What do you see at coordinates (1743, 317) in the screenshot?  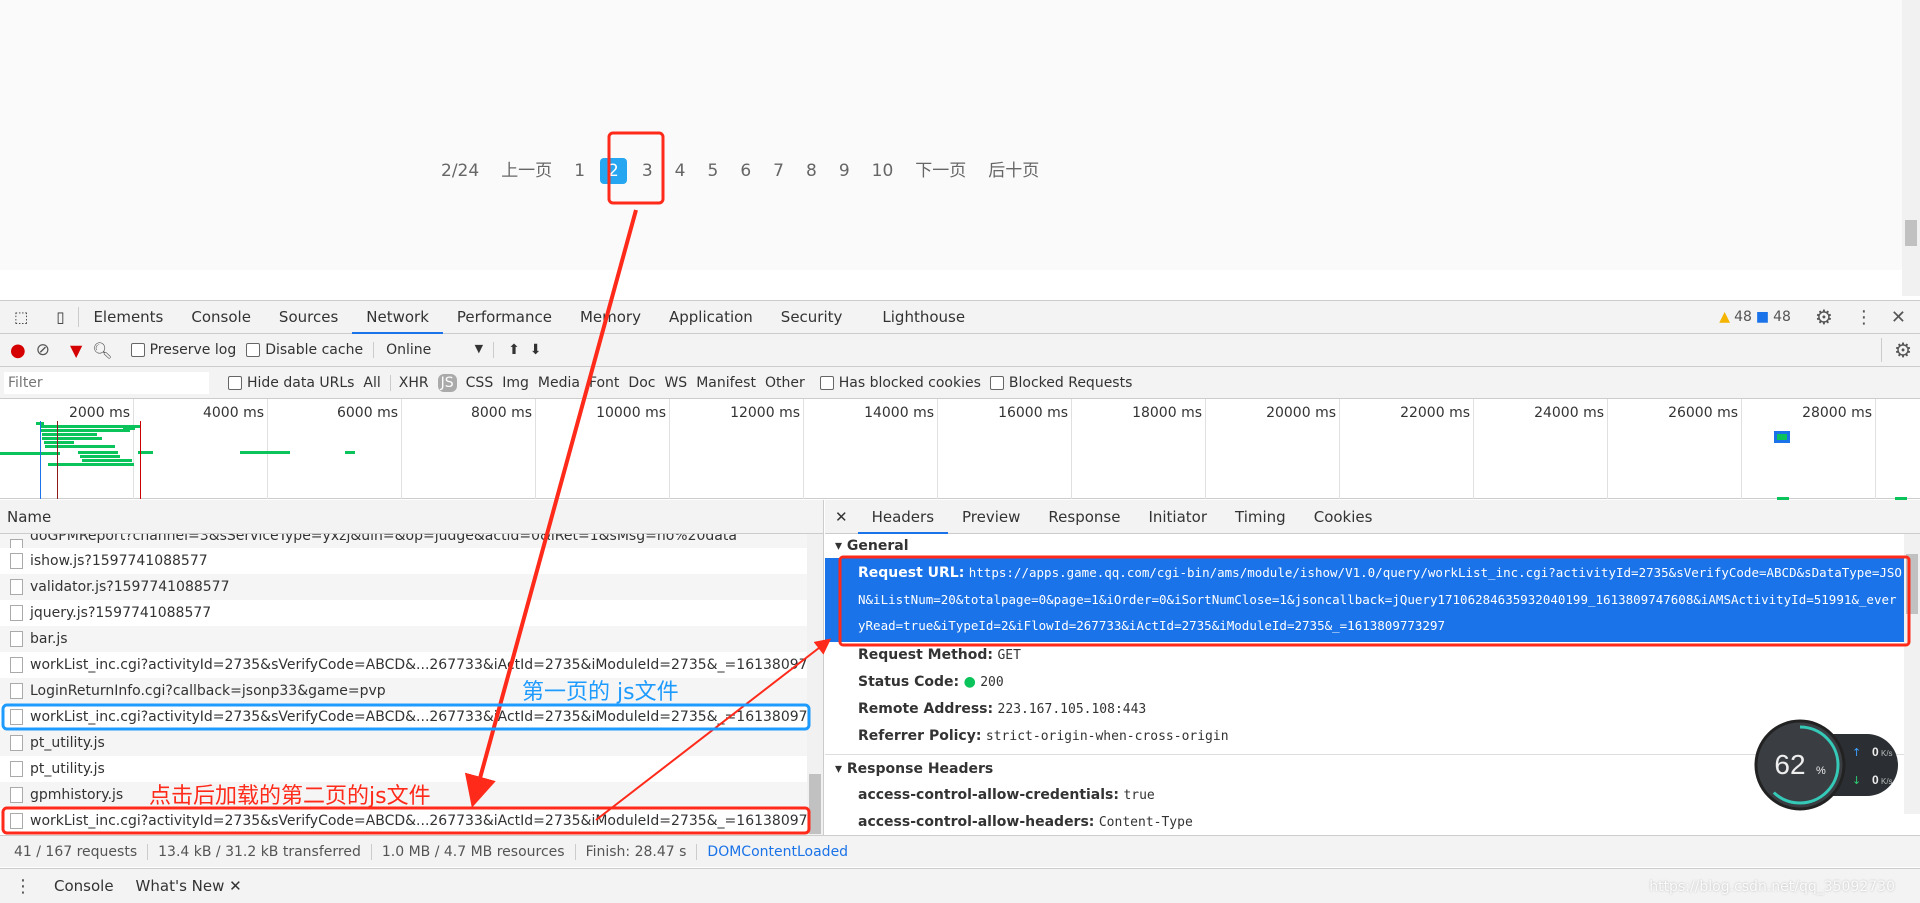 I see `warning-count: 48` at bounding box center [1743, 317].